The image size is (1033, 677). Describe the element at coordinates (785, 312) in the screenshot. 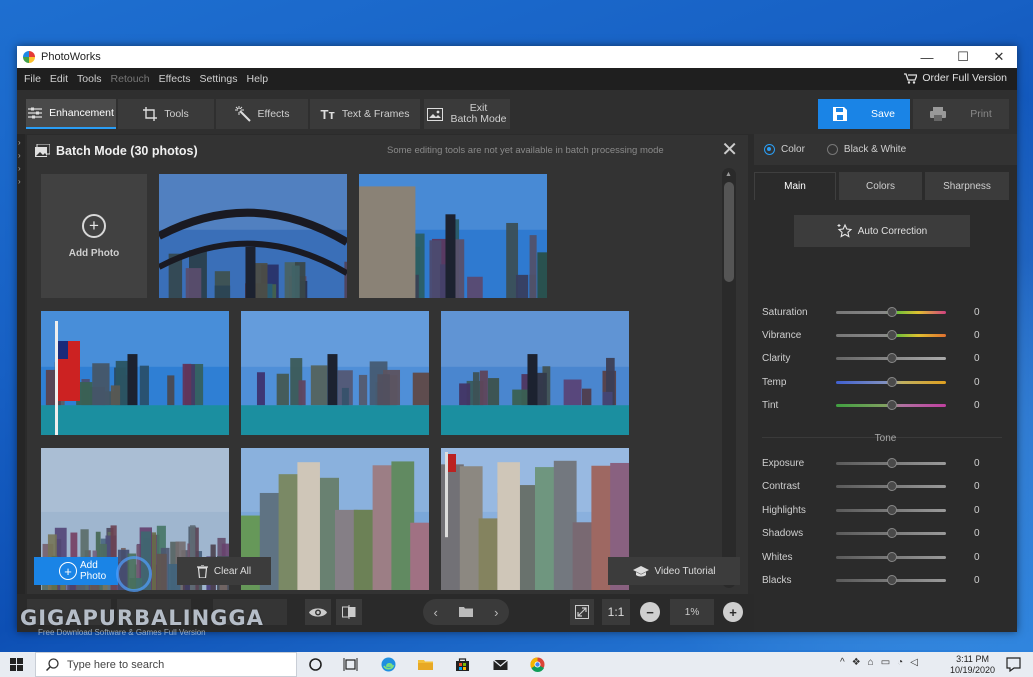

I see `slider-label: Saturation` at that location.